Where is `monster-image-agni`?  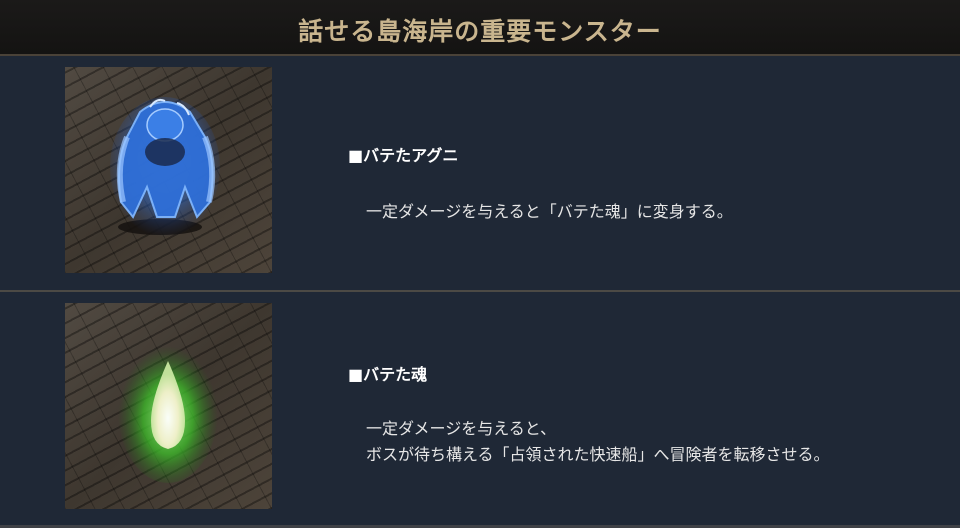
monster-image-agni is located at coordinates (168, 170).